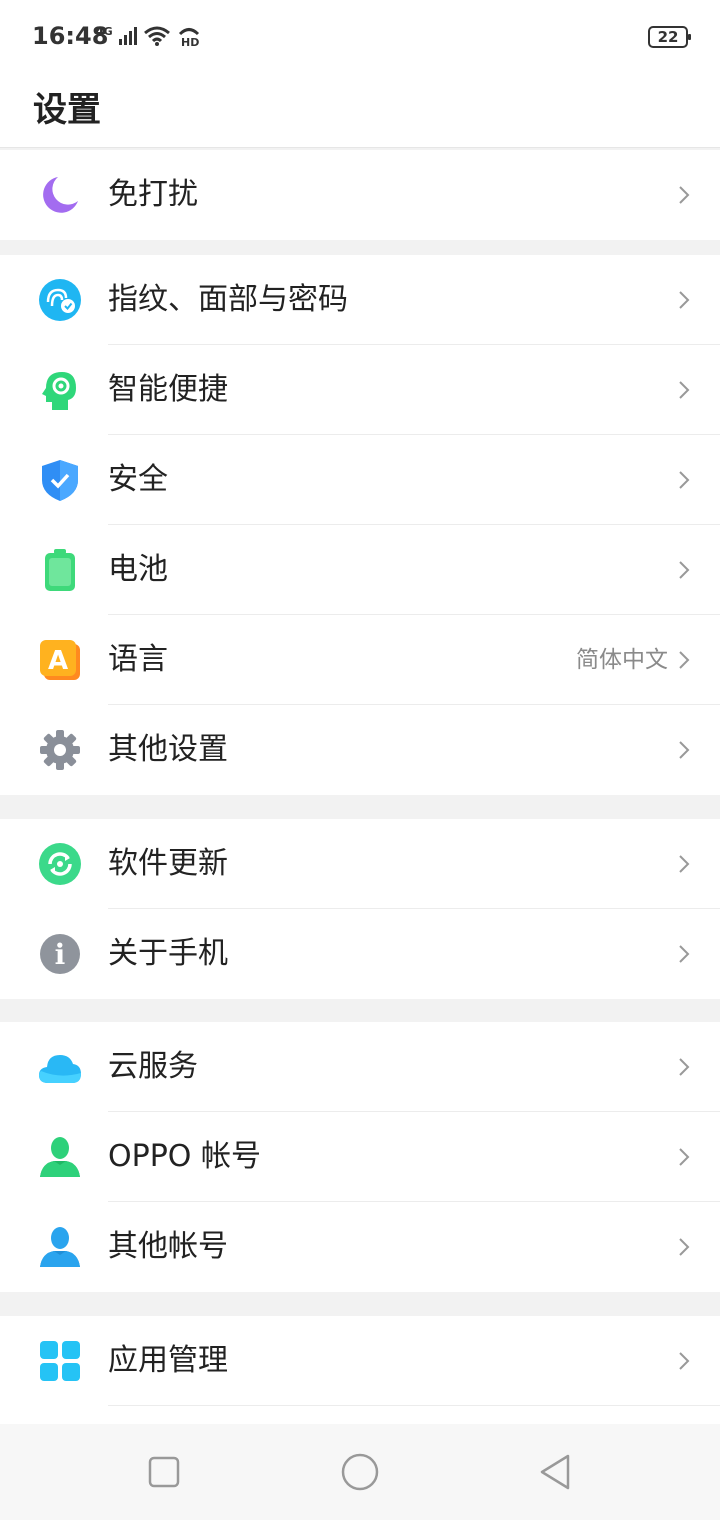 The image size is (720, 1520). Describe the element at coordinates (60, 480) in the screenshot. I see `shield-icon` at that location.